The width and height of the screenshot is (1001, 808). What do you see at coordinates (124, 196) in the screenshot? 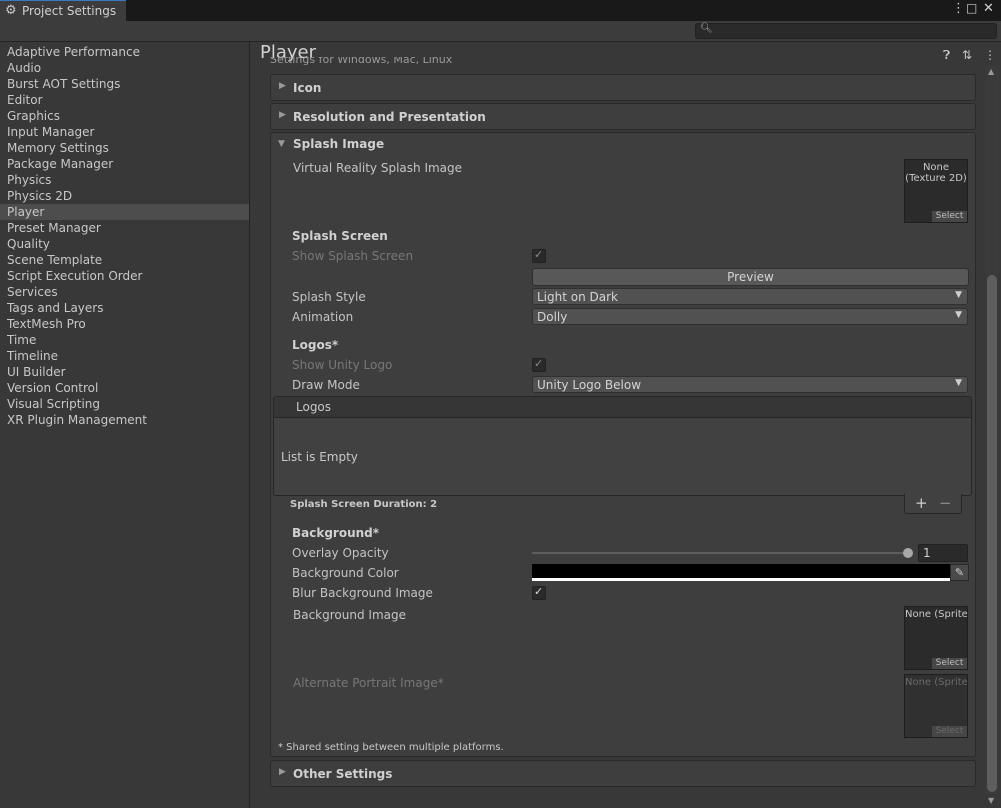
I see `sidebar-item-physics-2d: Physics 2D` at bounding box center [124, 196].